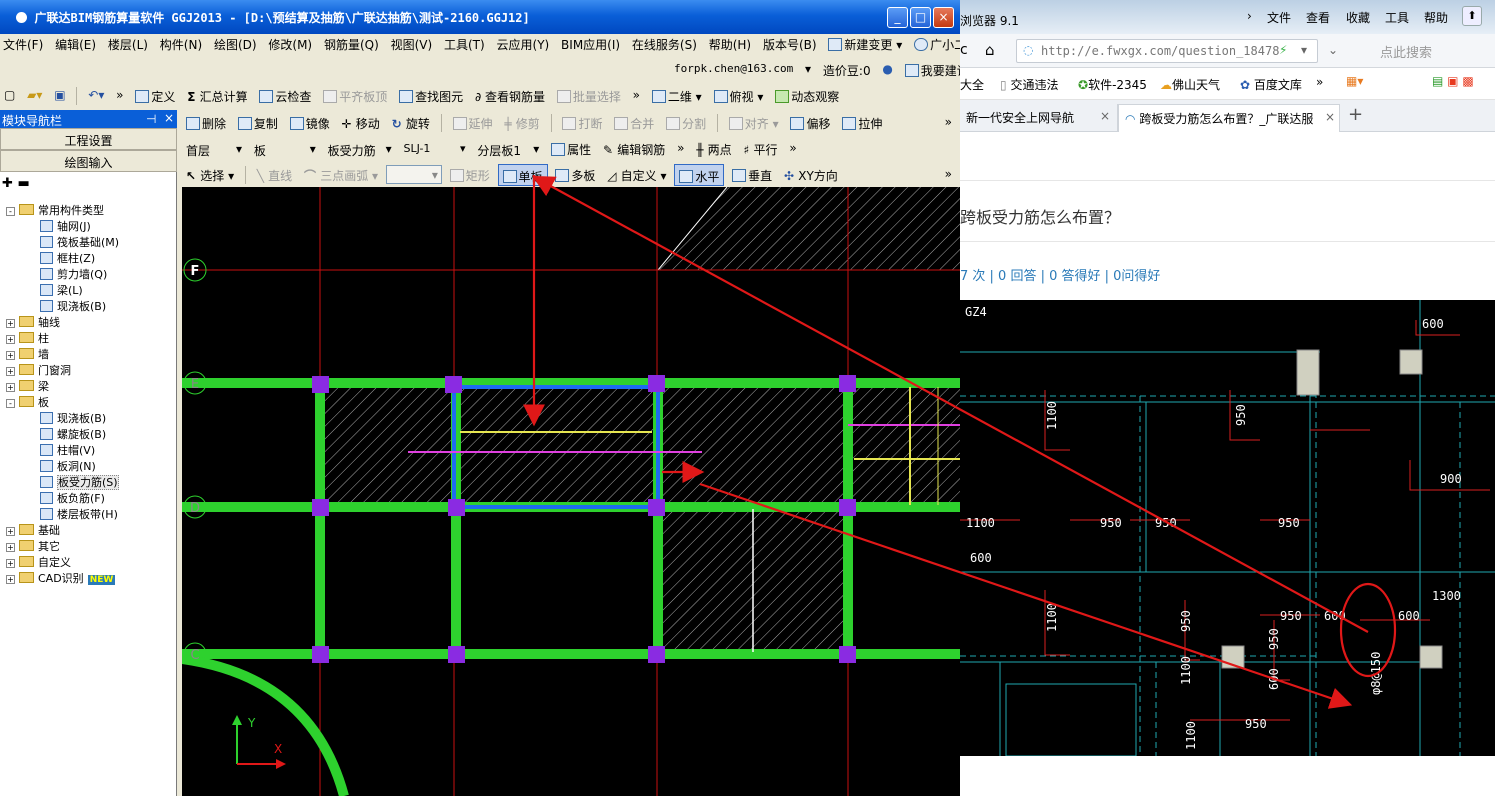 The image size is (1495, 796). I want to click on tree-item: 板负筋(F), so click(72, 498).